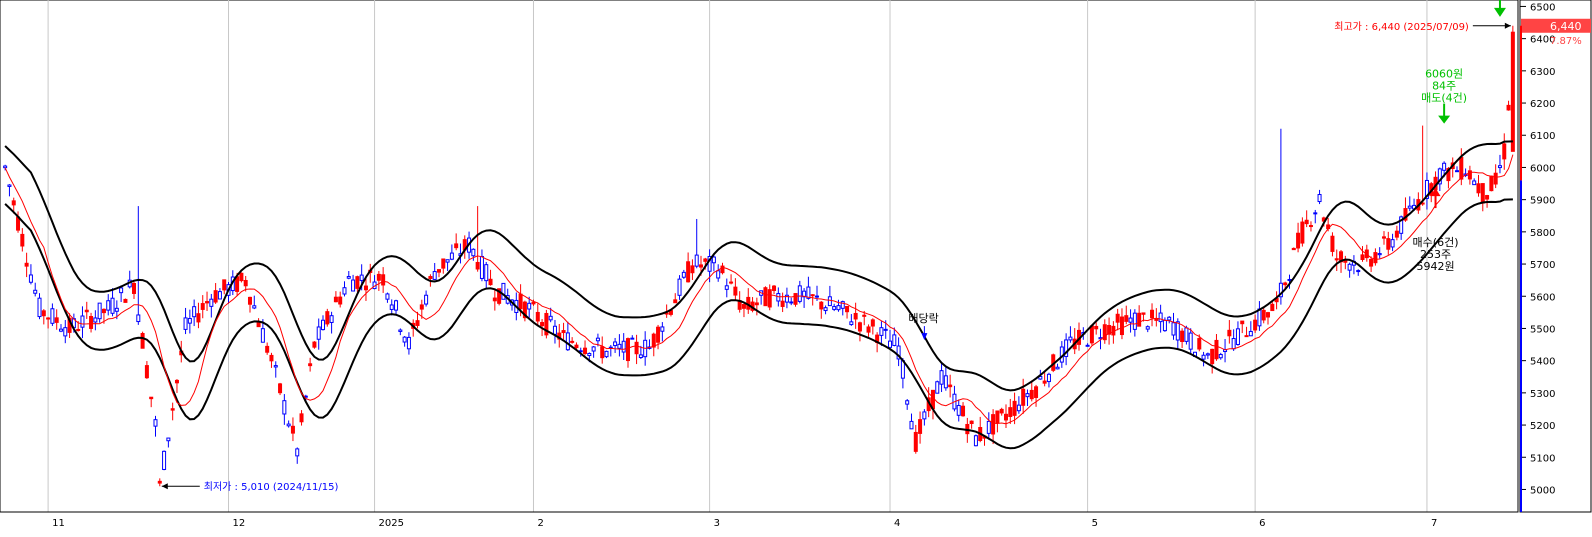  What do you see at coordinates (1542, 7) in the screenshot?
I see `y-tick-label: 6500` at bounding box center [1542, 7].